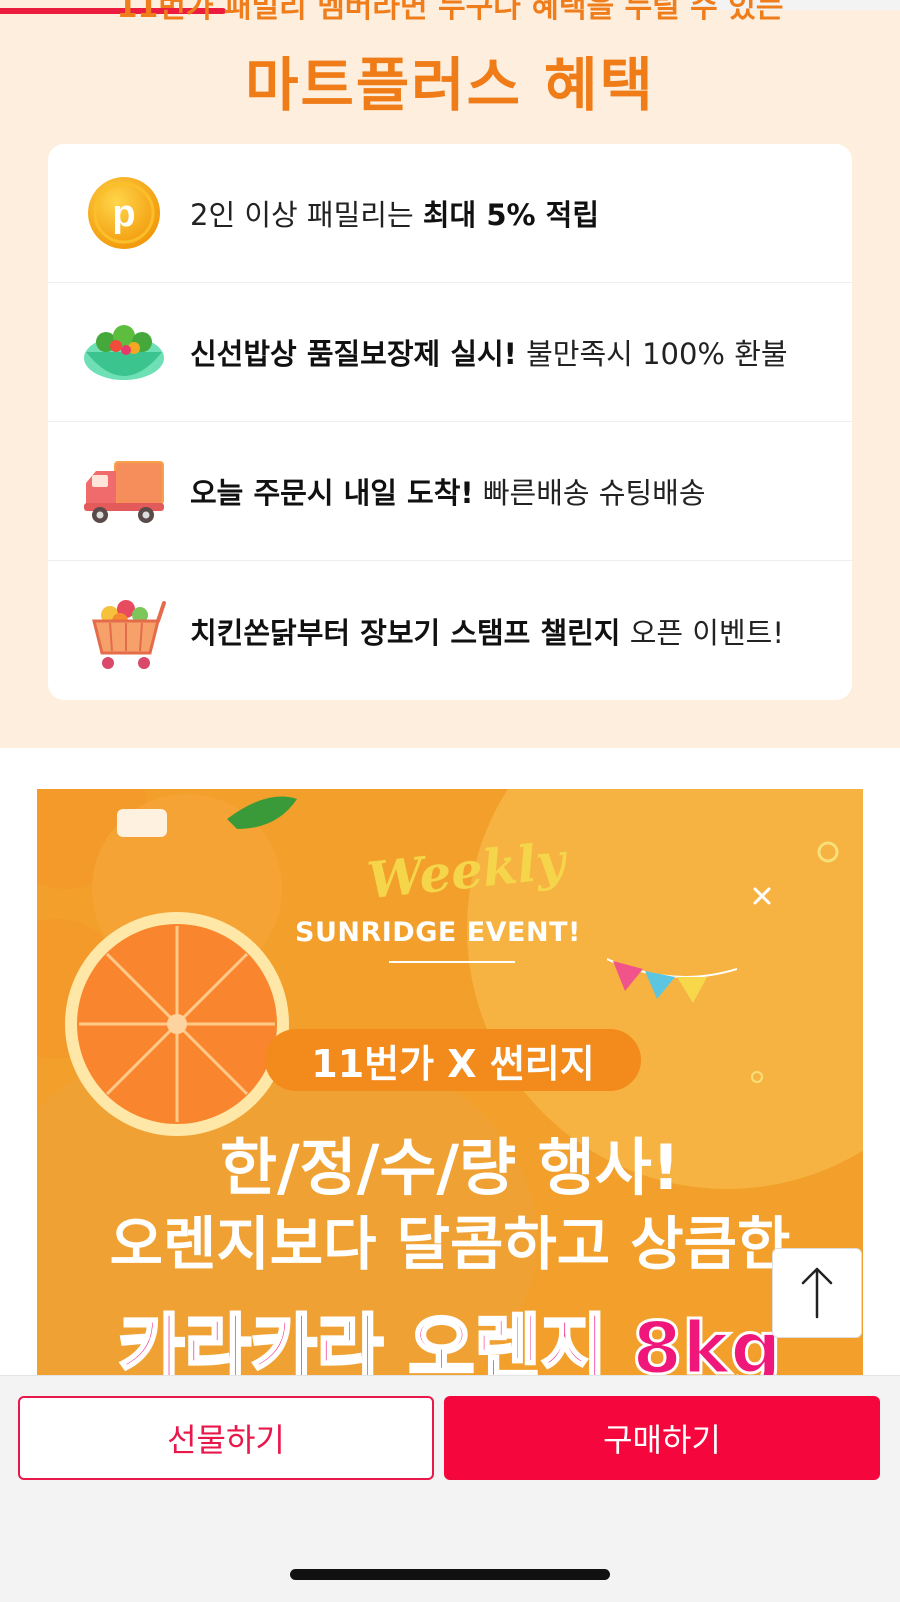 The width and height of the screenshot is (900, 1602). Describe the element at coordinates (757, 1077) in the screenshot. I see `decor-dot-icon` at that location.